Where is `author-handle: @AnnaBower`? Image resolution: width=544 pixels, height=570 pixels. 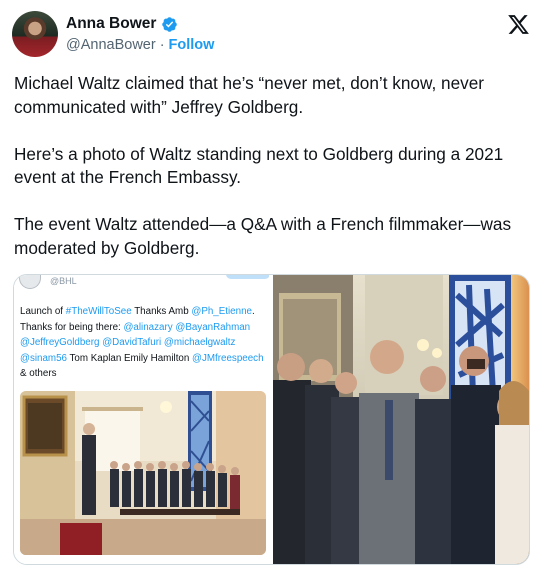 author-handle: @AnnaBower is located at coordinates (111, 45).